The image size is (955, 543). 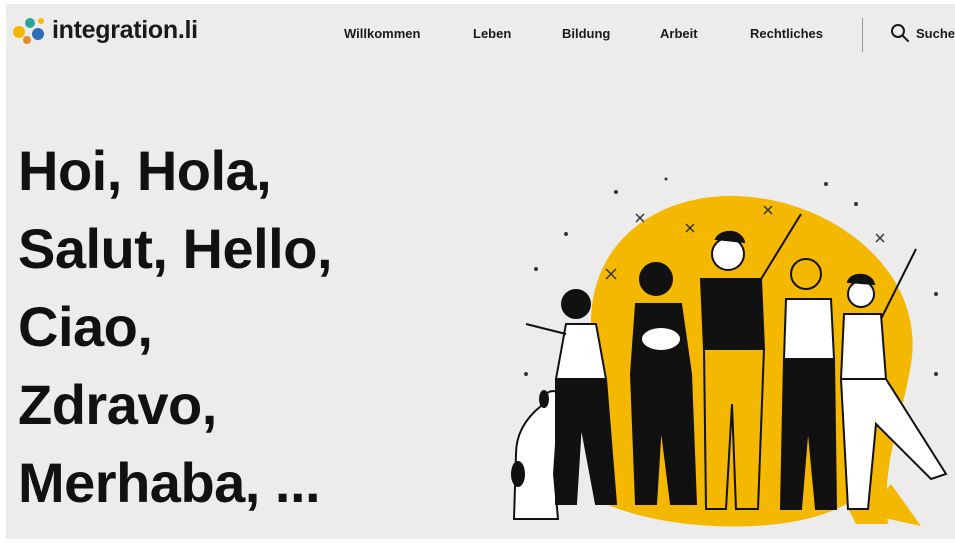 I want to click on search-button: Suche, so click(x=922, y=33).